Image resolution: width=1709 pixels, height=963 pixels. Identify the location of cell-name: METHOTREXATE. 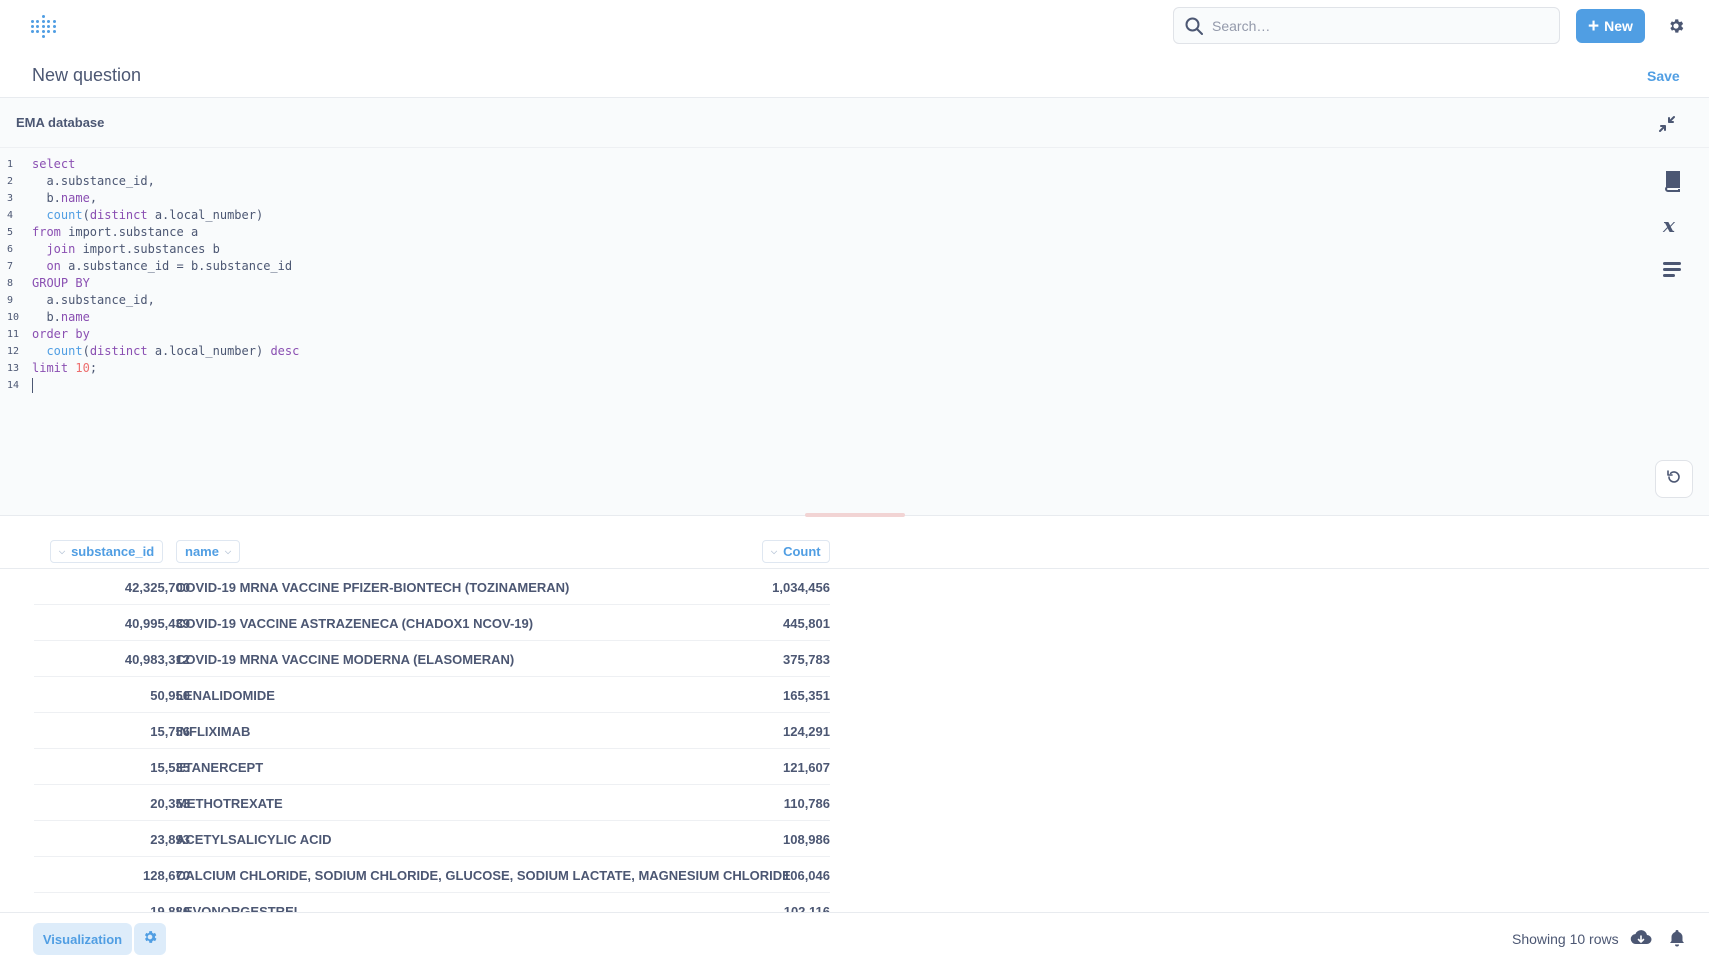
(229, 803).